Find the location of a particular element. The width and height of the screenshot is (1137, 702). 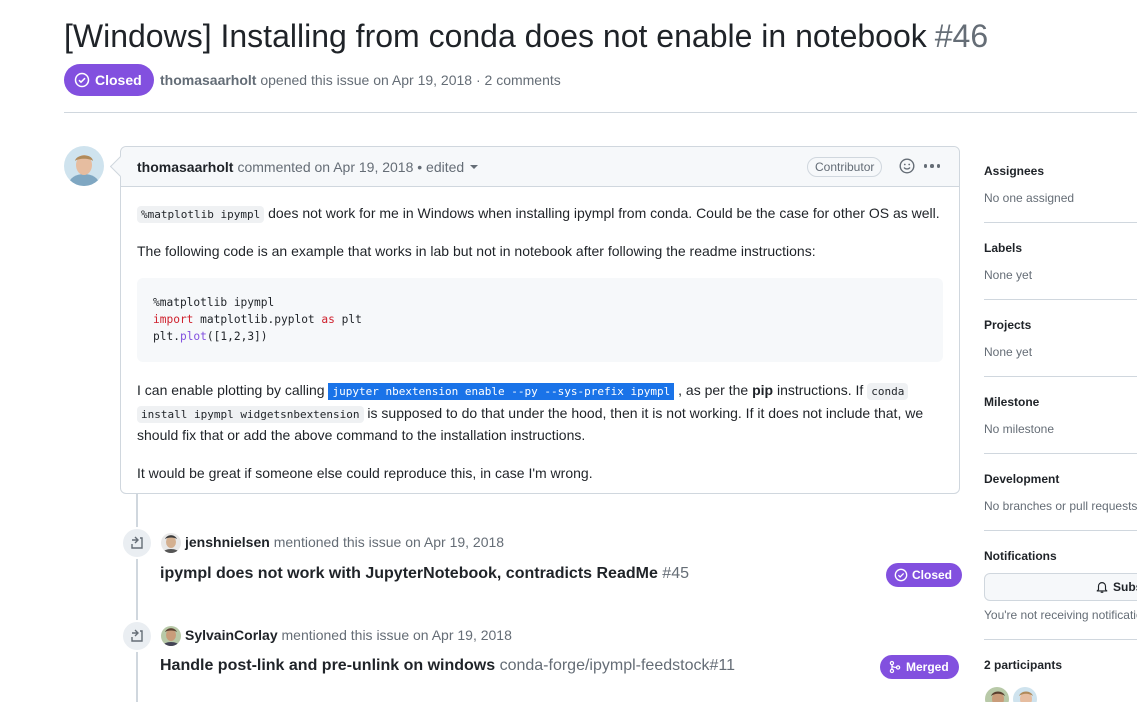

merge-icon is located at coordinates (895, 667).